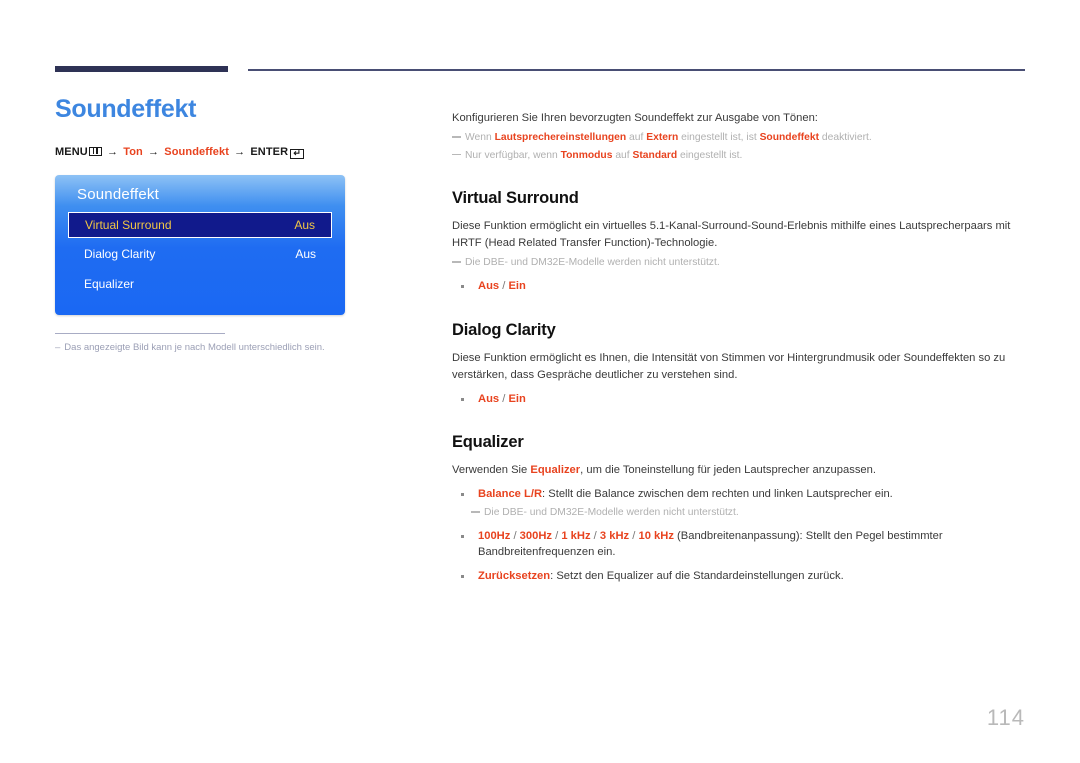 This screenshot has height=763, width=1080. What do you see at coordinates (656, 535) in the screenshot?
I see `equalizer-band-10khz: 10 kHz` at bounding box center [656, 535].